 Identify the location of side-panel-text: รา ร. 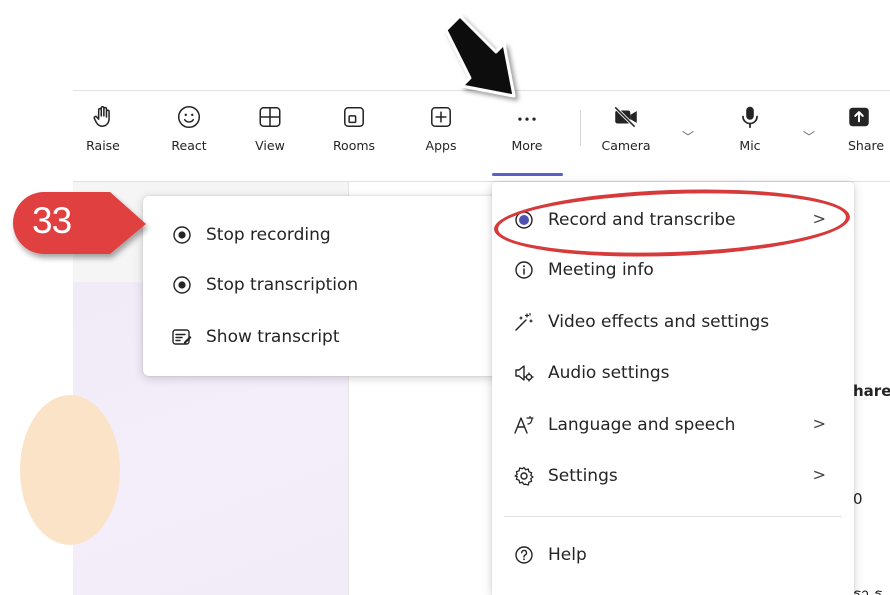
(868, 590).